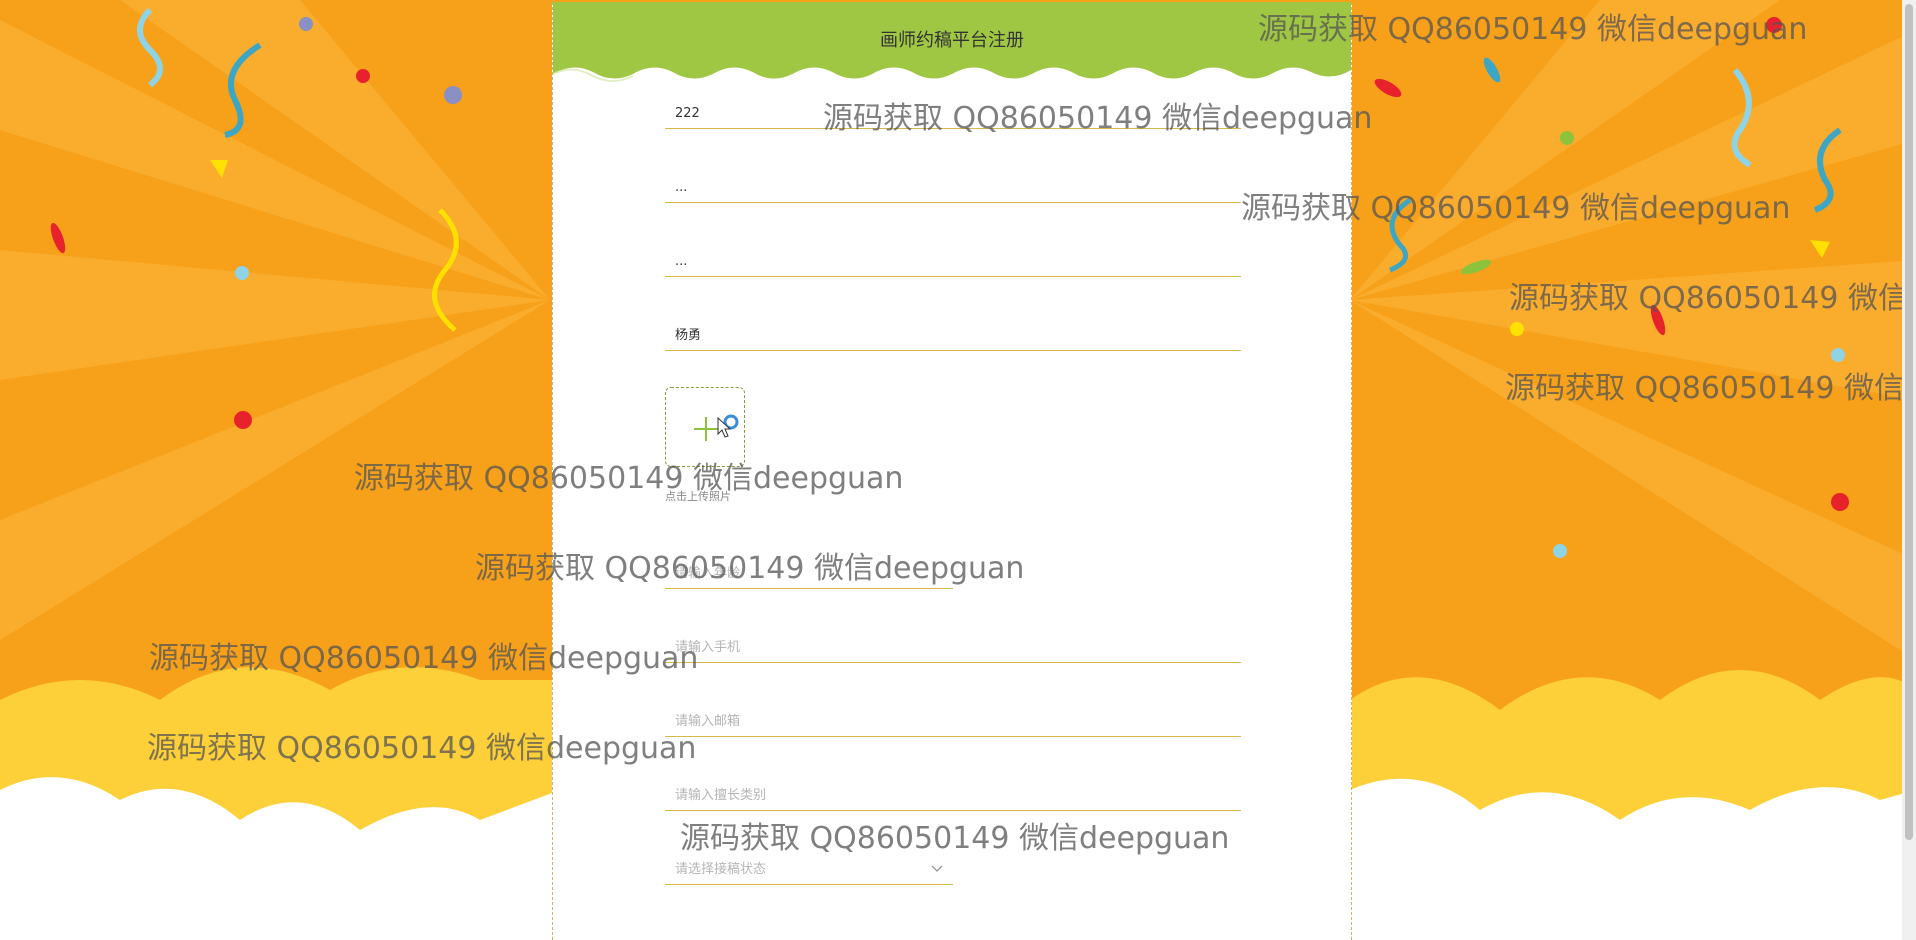 This screenshot has width=1916, height=940. What do you see at coordinates (728, 426) in the screenshot?
I see `cursor-icon` at bounding box center [728, 426].